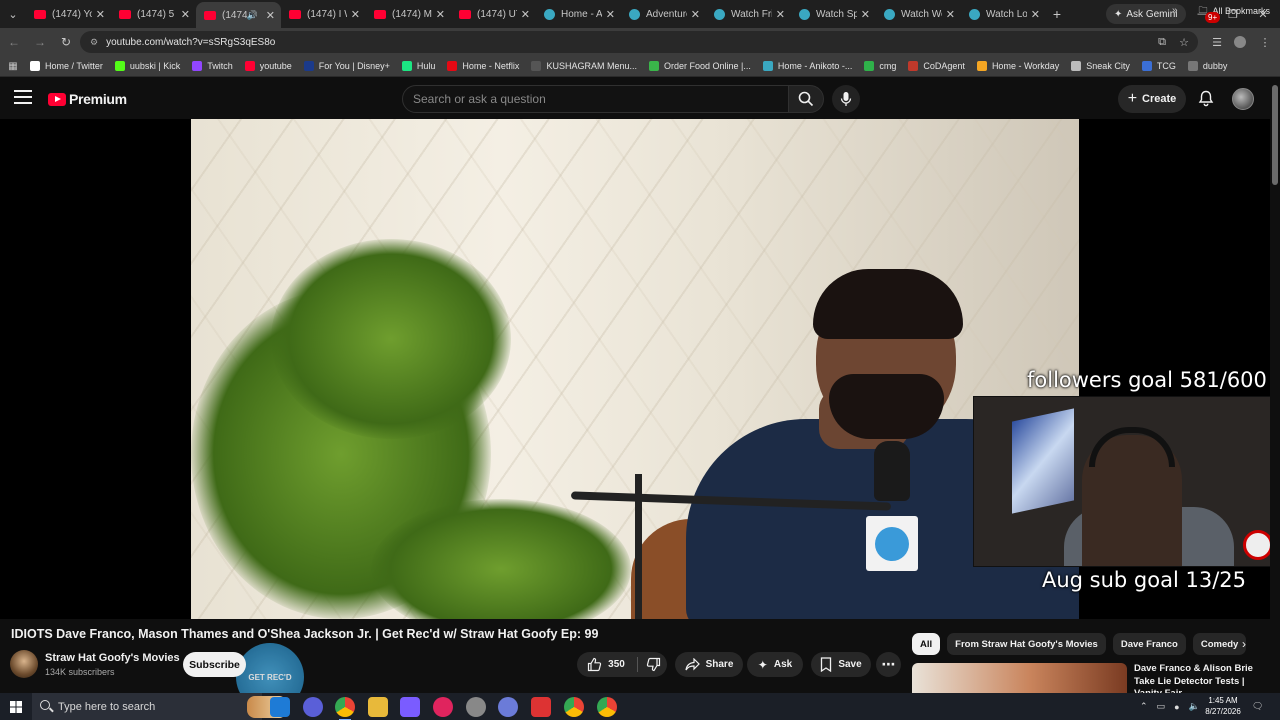  What do you see at coordinates (1019, 678) in the screenshot?
I see `recommended-video-thumbnail` at bounding box center [1019, 678].